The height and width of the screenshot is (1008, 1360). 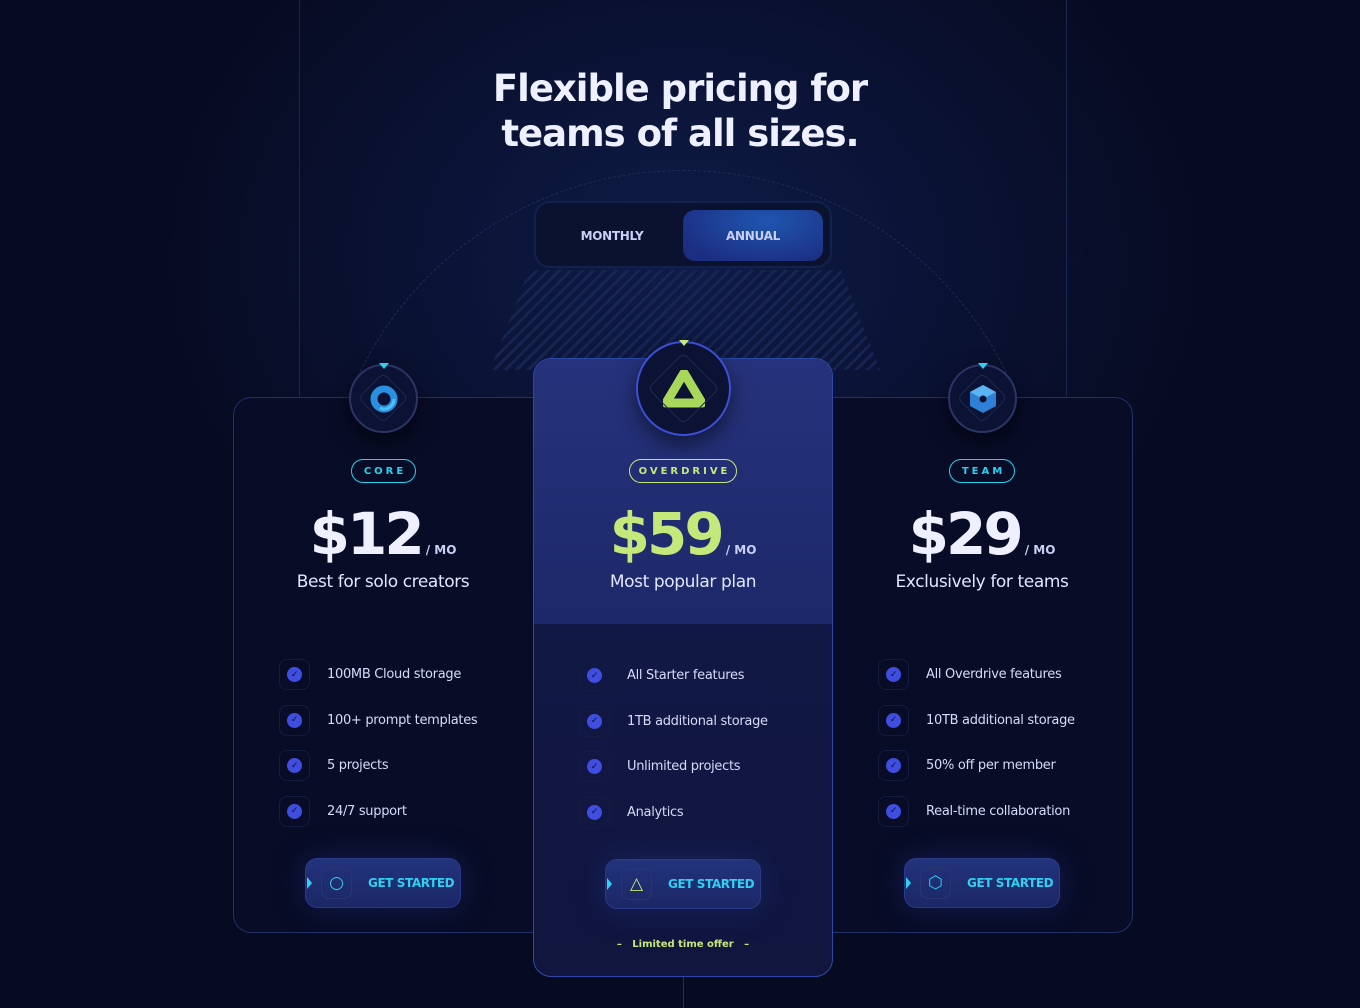 What do you see at coordinates (394, 674) in the screenshot?
I see `feature-label: 100MB Cloud storage` at bounding box center [394, 674].